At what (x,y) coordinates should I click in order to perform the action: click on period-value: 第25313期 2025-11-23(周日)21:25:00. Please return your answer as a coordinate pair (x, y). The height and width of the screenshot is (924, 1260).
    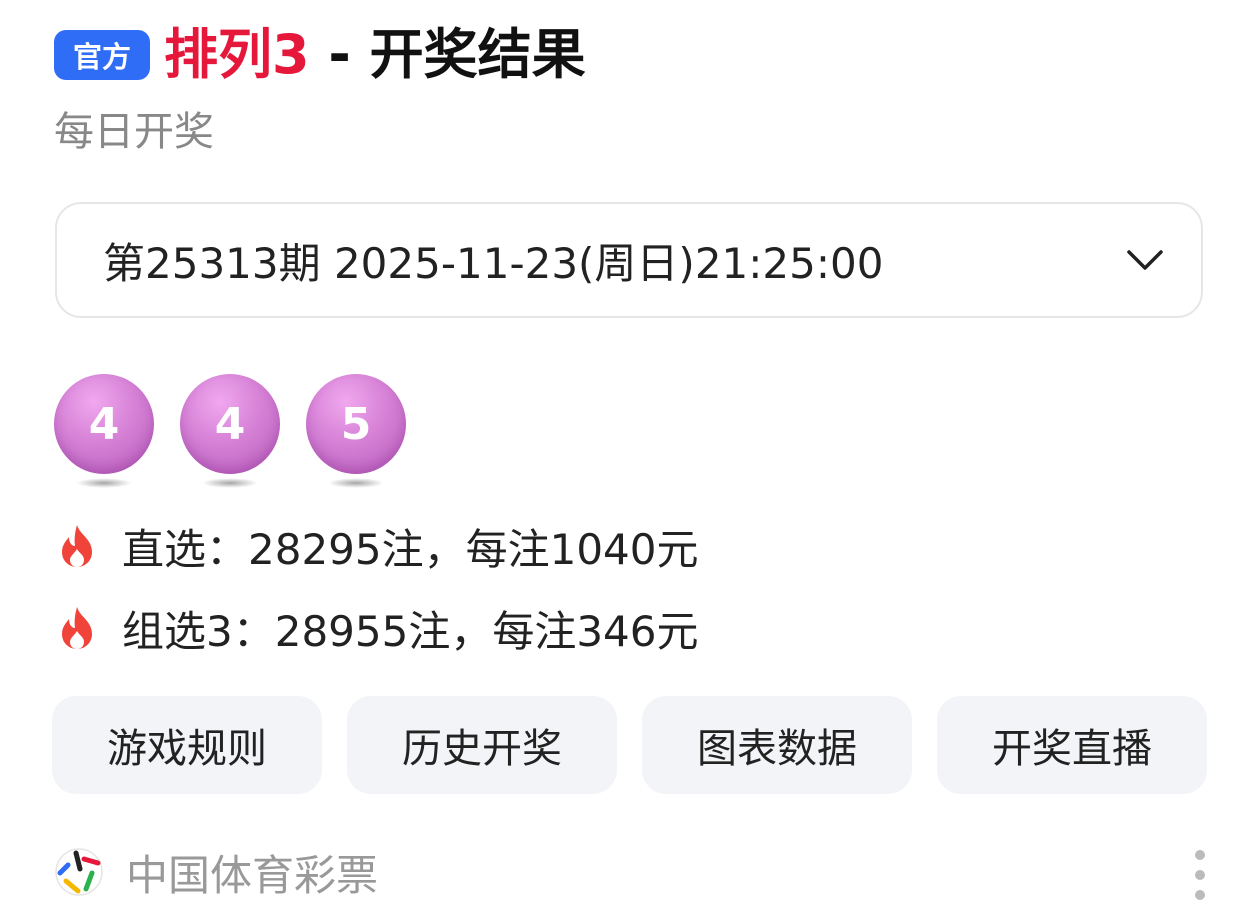
    Looking at the image, I should click on (493, 263).